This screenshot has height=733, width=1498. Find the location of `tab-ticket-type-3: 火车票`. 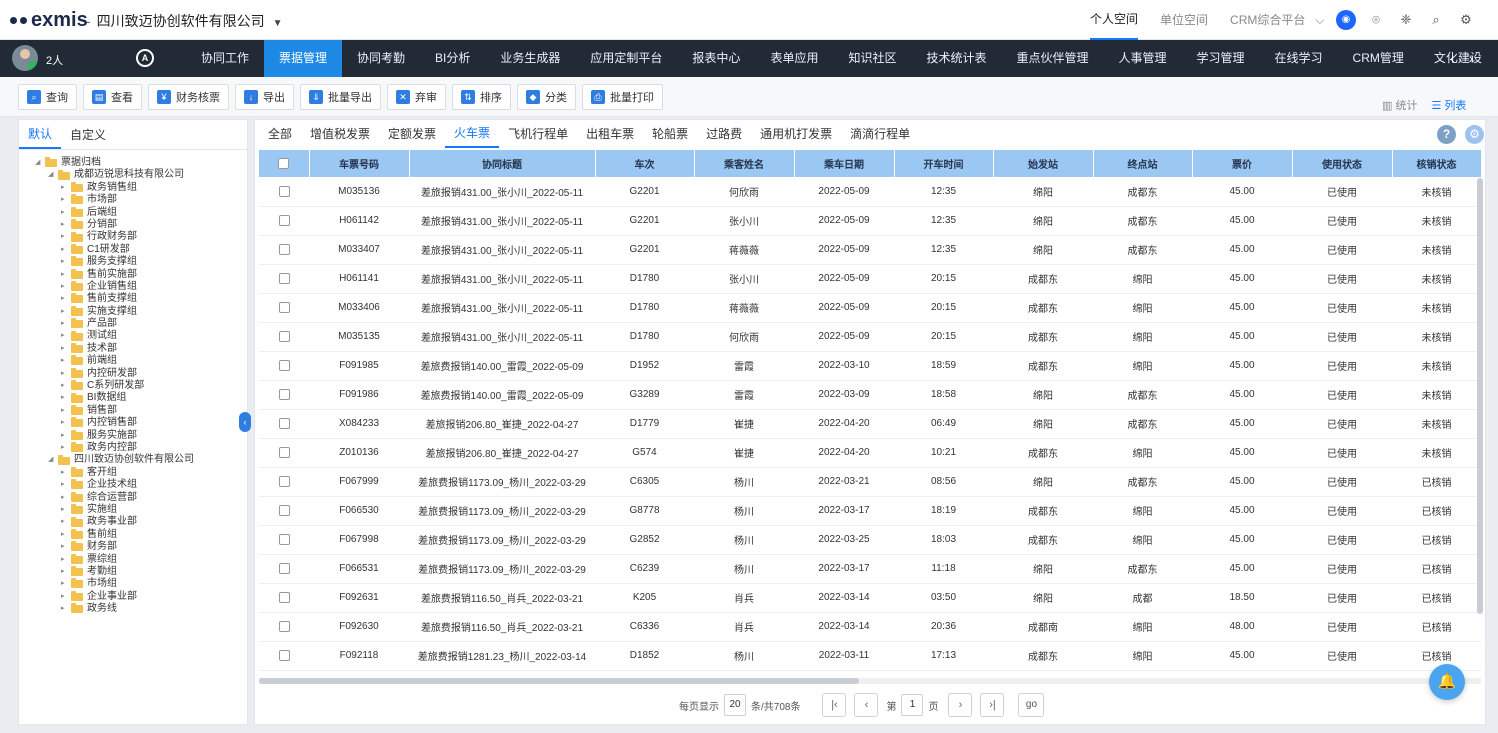

tab-ticket-type-3: 火车票 is located at coordinates (472, 134).